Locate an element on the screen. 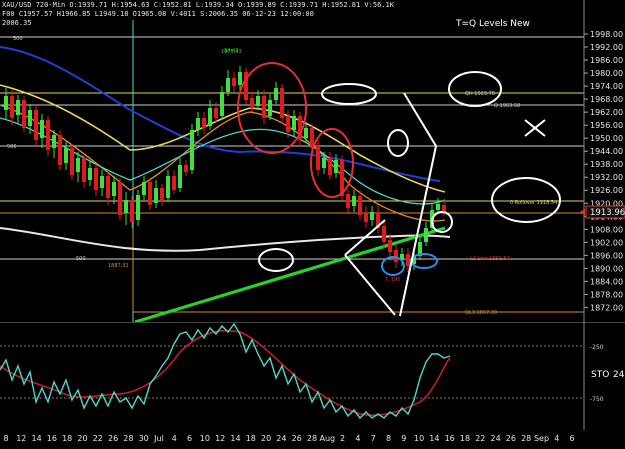  level-label-500-top: 500 is located at coordinates (18, 39).